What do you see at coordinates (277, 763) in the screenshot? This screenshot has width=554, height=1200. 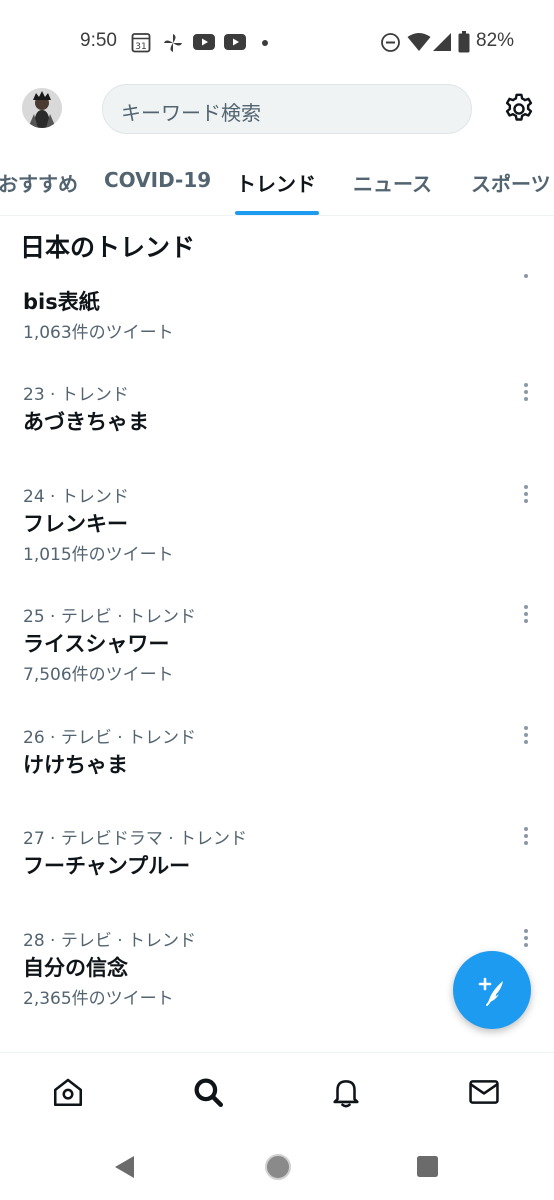 I see `trend-item: 26 · テレビ · トレンド けけちゃま` at bounding box center [277, 763].